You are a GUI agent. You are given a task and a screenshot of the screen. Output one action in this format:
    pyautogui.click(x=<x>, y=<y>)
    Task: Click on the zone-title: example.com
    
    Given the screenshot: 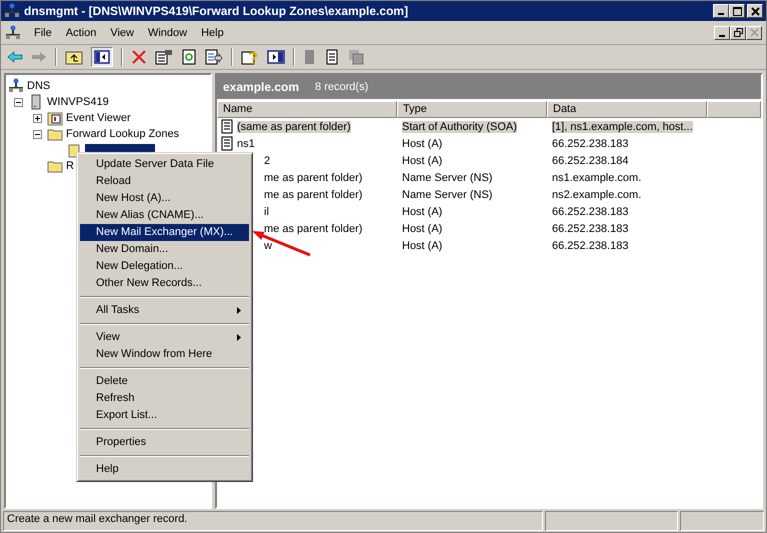 What is the action you would take?
    pyautogui.click(x=261, y=87)
    